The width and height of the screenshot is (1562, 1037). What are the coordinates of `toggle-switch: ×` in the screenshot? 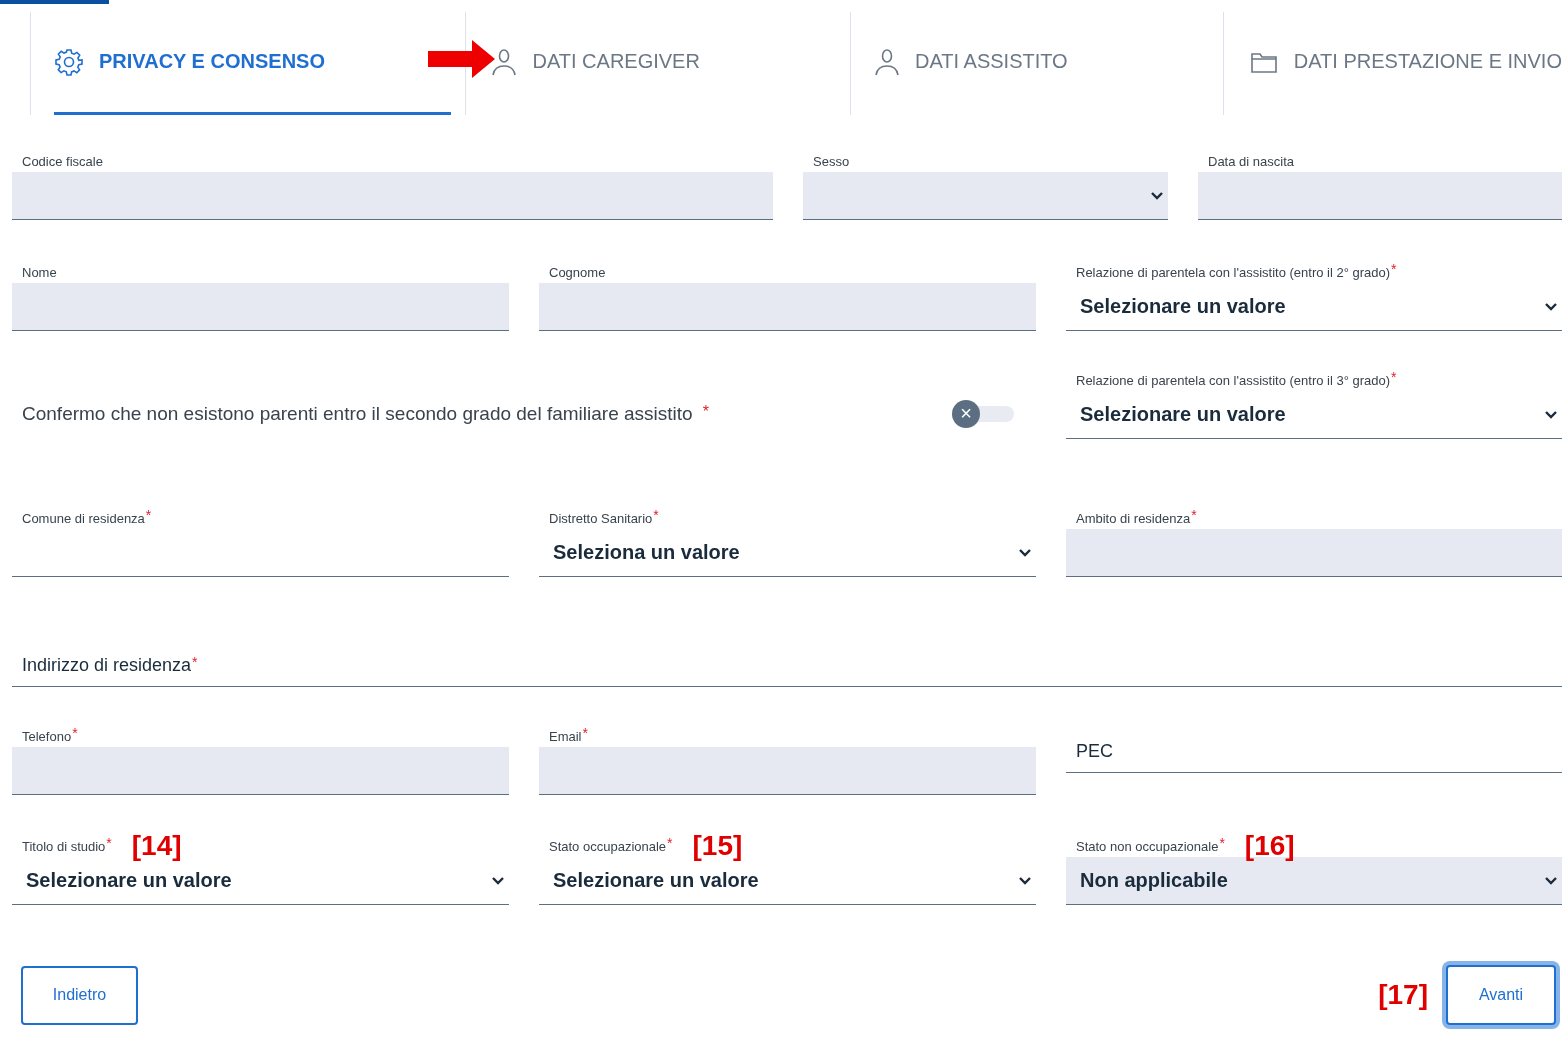 It's located at (983, 414).